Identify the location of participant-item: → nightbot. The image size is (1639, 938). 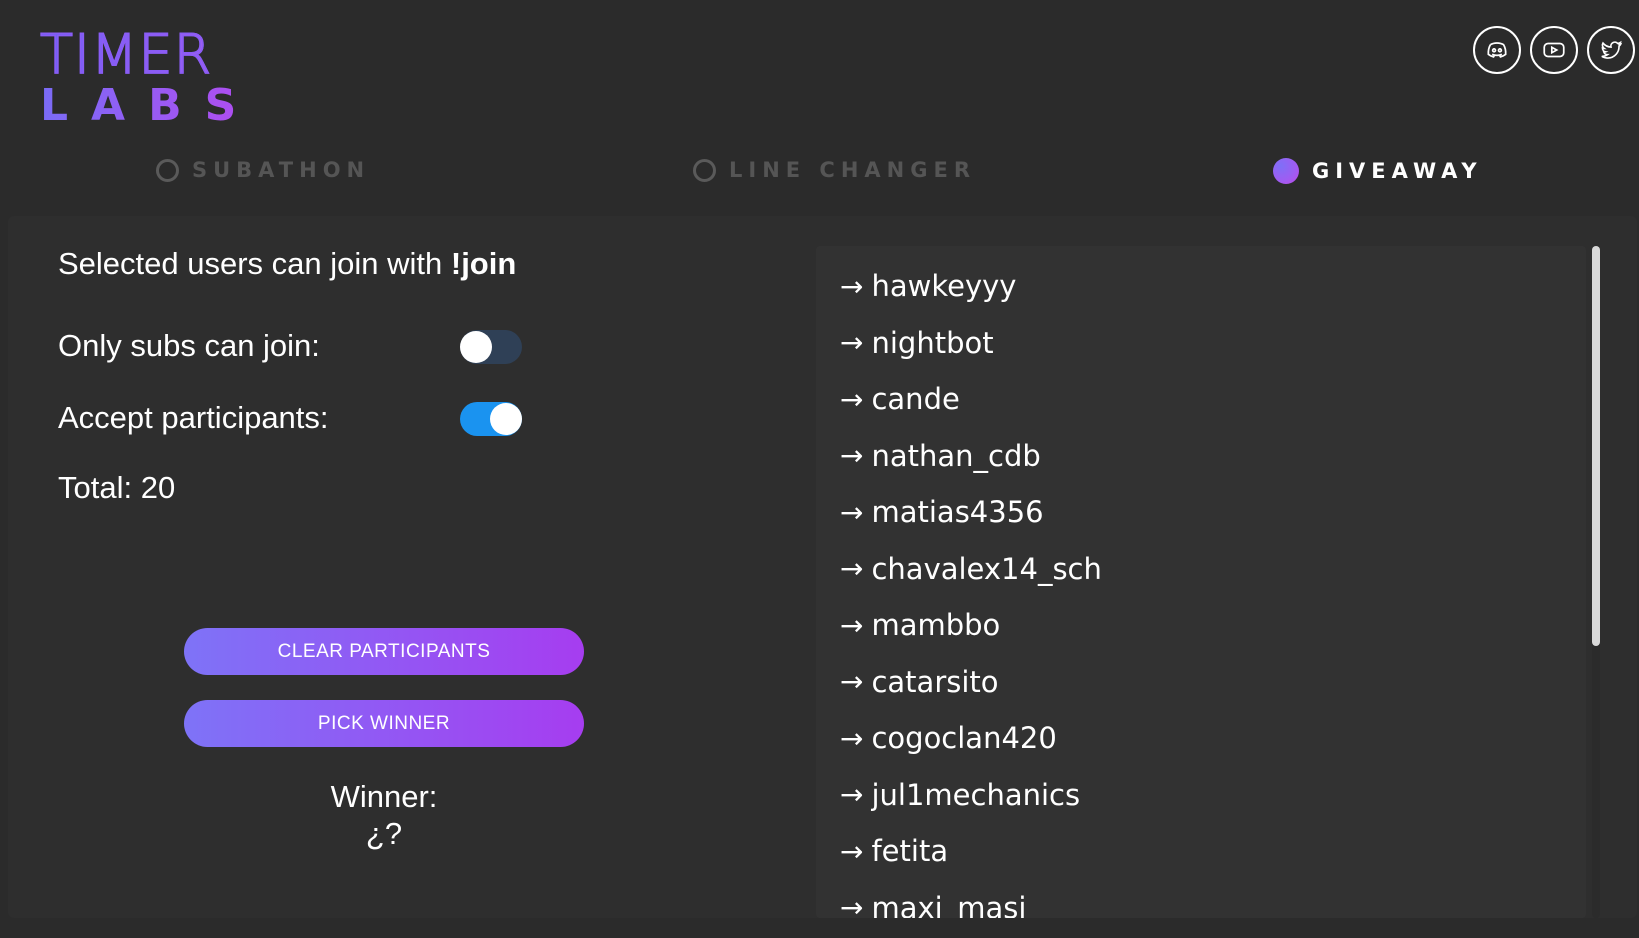
(971, 343).